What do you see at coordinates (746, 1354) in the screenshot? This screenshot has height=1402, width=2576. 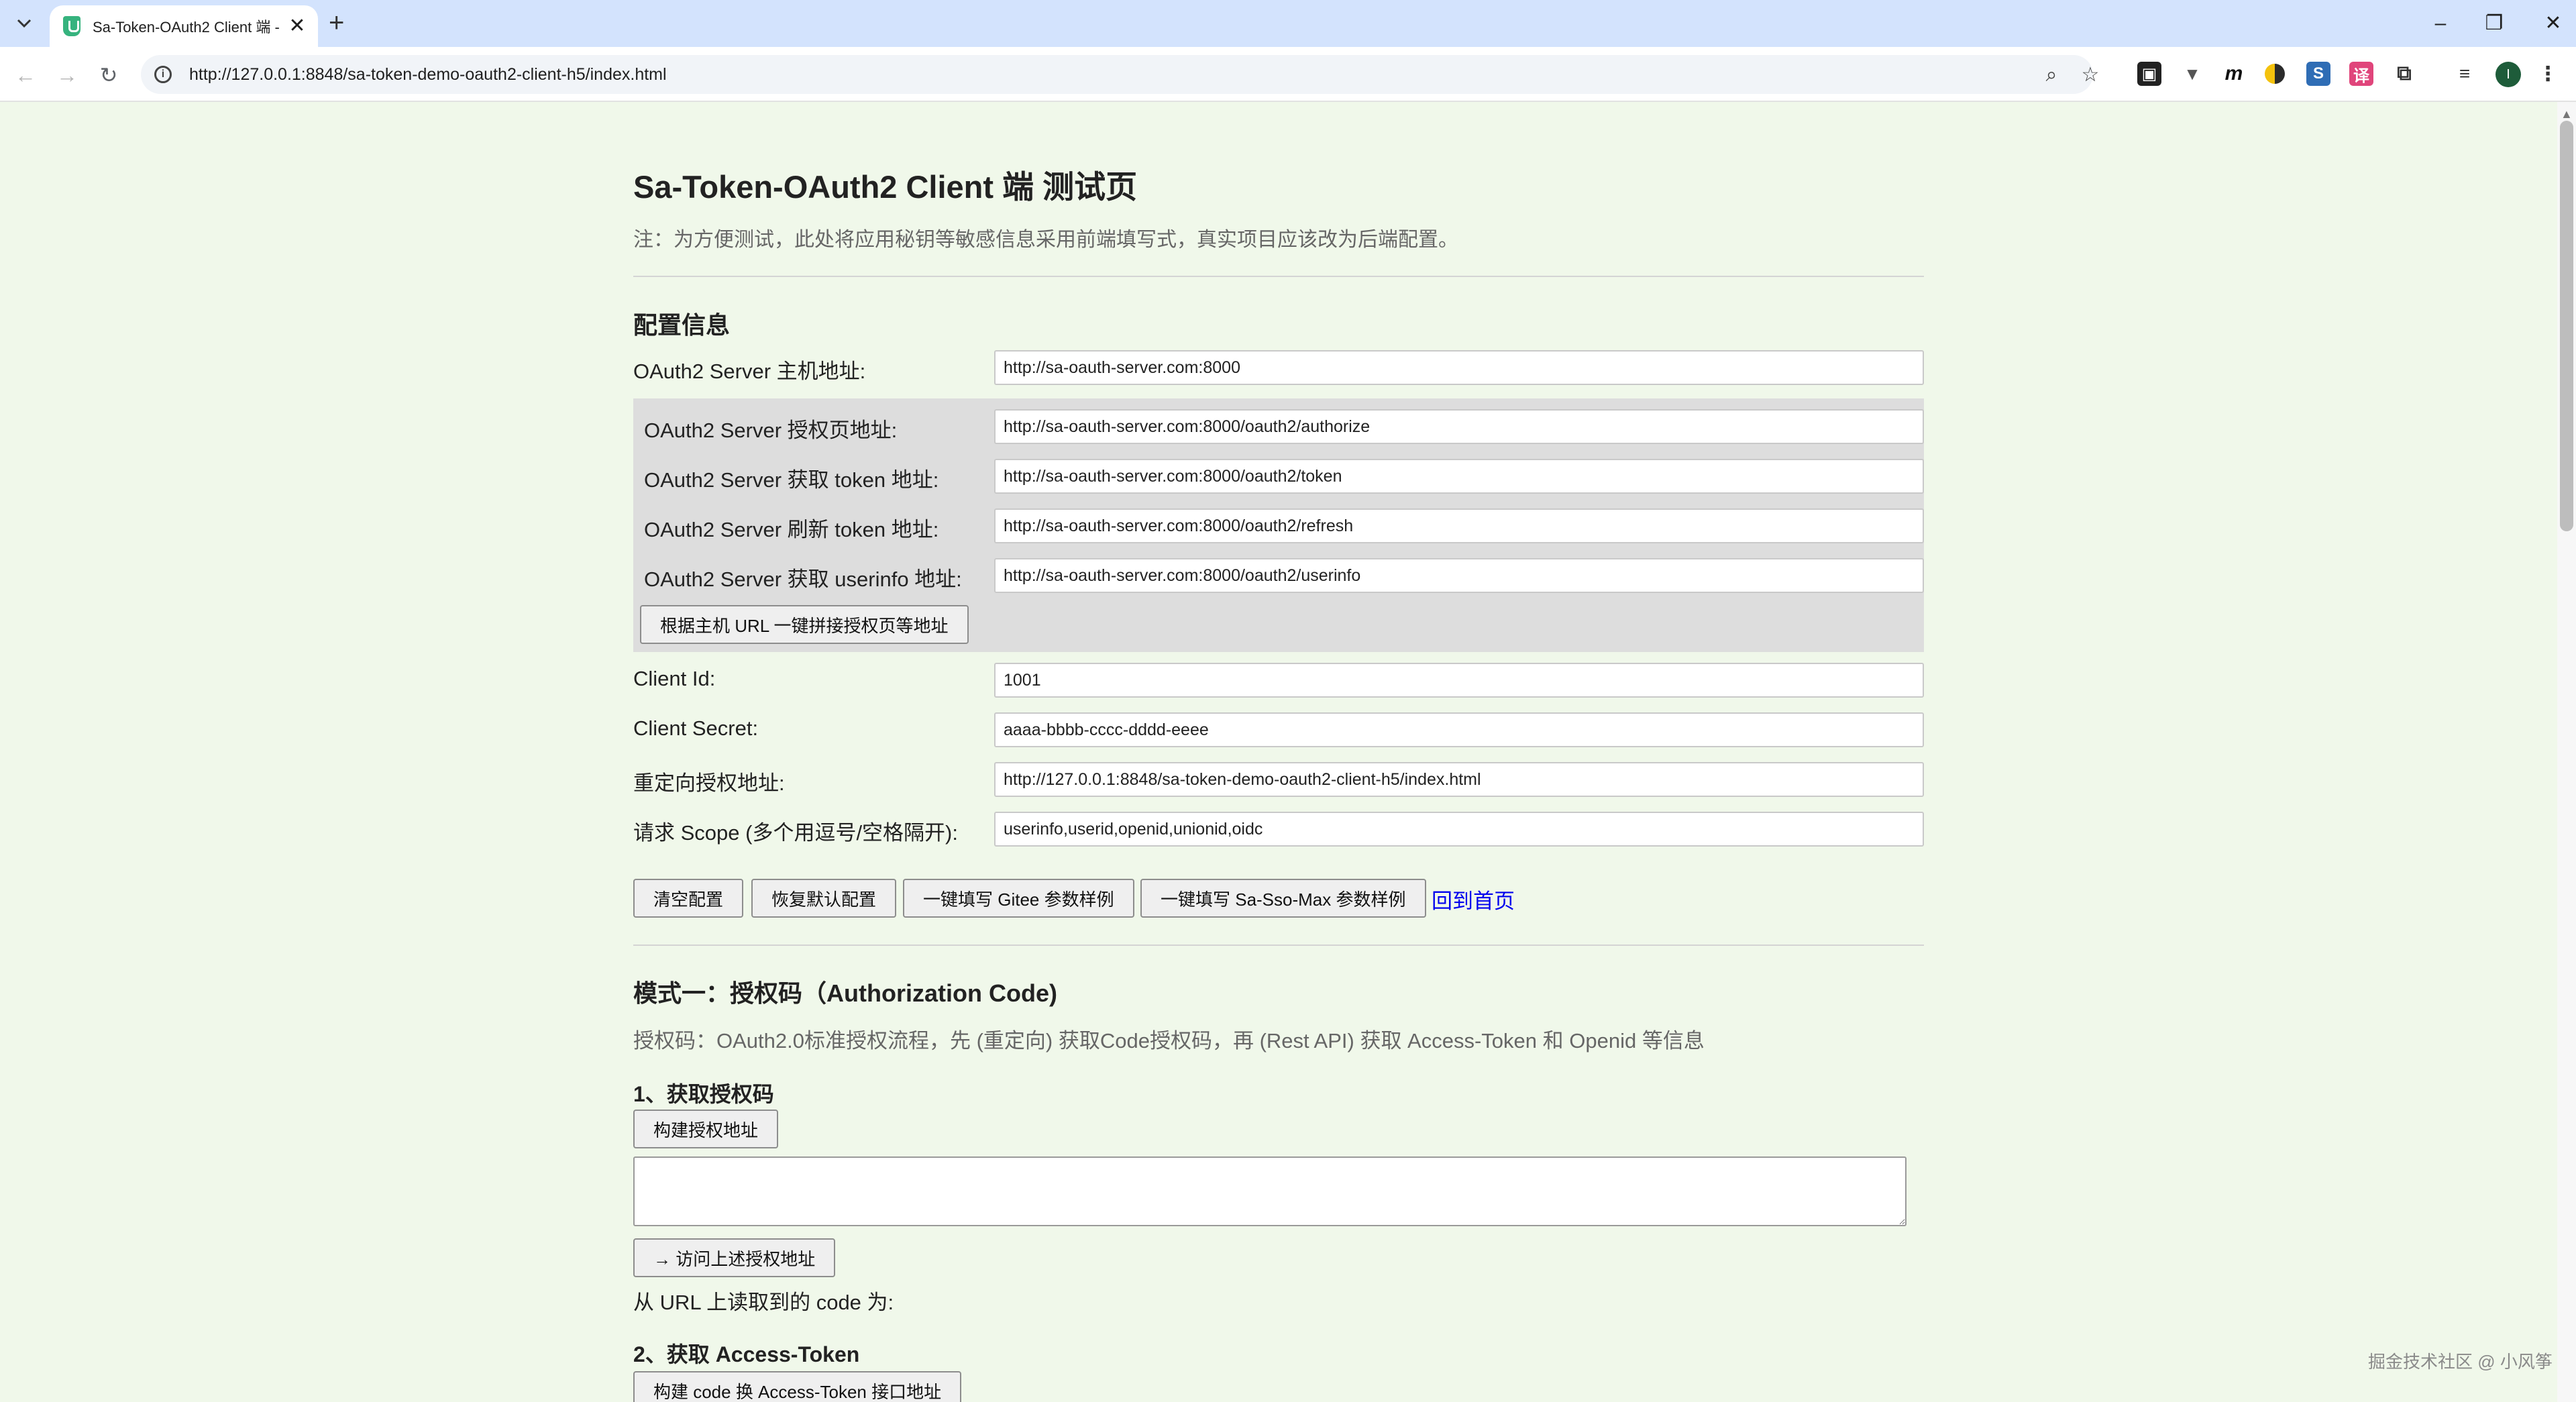 I see `step2-heading: 2、获取 Access-Token` at bounding box center [746, 1354].